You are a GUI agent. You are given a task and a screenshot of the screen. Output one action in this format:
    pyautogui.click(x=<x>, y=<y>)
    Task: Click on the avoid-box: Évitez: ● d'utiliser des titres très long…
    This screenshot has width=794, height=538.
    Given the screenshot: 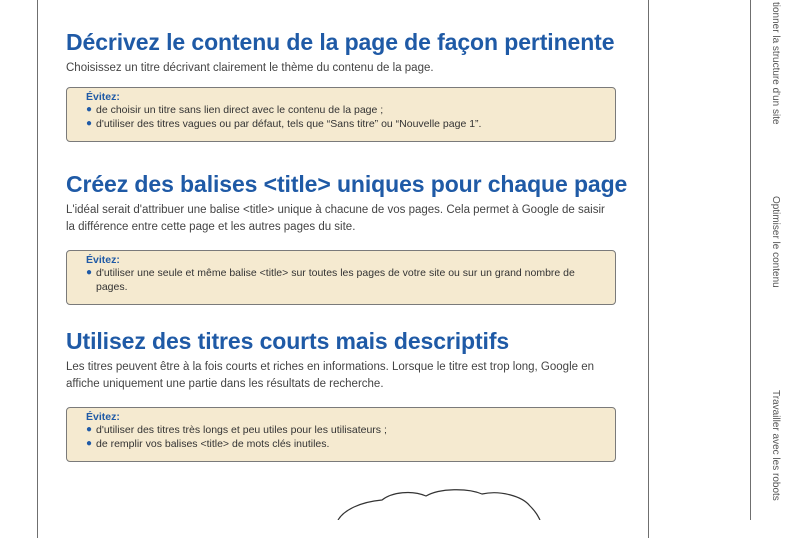 What is the action you would take?
    pyautogui.click(x=341, y=434)
    